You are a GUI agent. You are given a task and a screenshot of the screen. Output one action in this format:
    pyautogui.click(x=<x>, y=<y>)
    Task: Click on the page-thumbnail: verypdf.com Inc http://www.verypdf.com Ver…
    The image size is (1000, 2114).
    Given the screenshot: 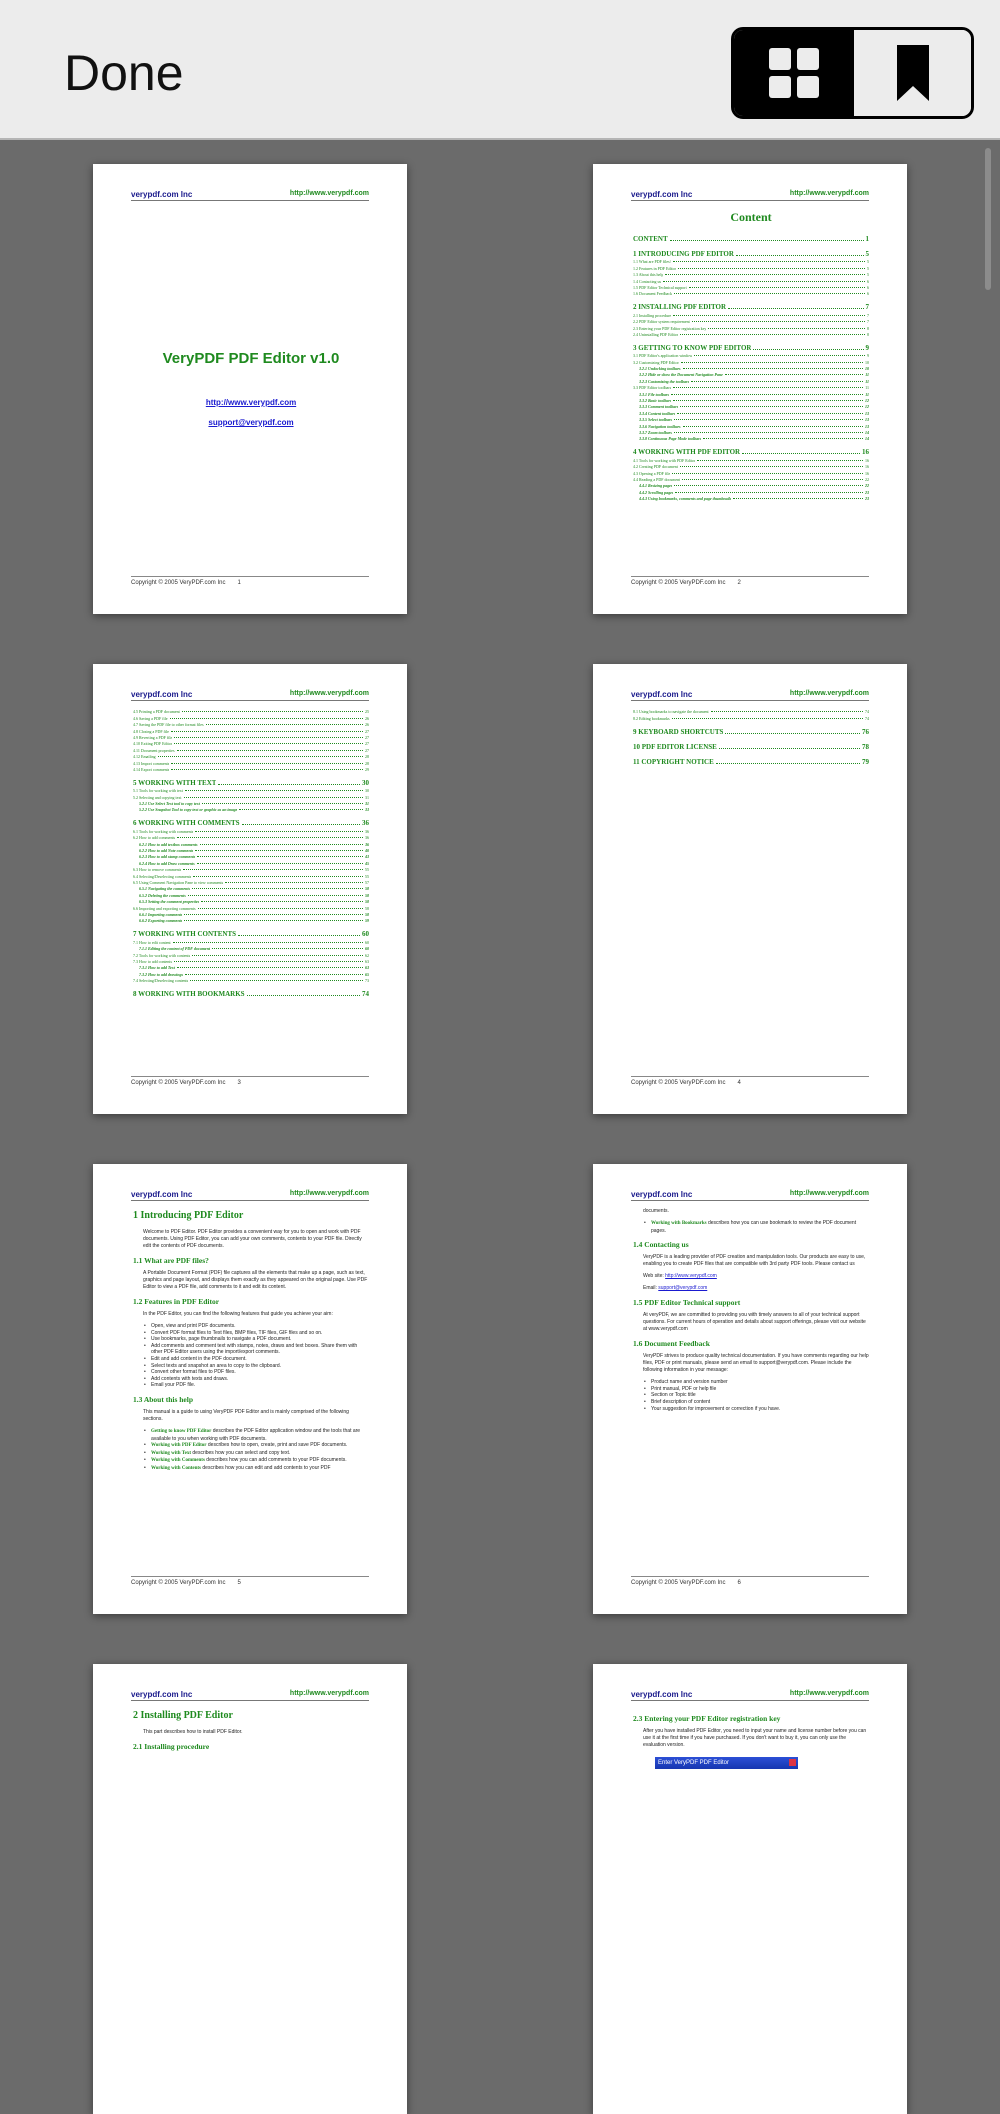 What is the action you would take?
    pyautogui.click(x=250, y=389)
    